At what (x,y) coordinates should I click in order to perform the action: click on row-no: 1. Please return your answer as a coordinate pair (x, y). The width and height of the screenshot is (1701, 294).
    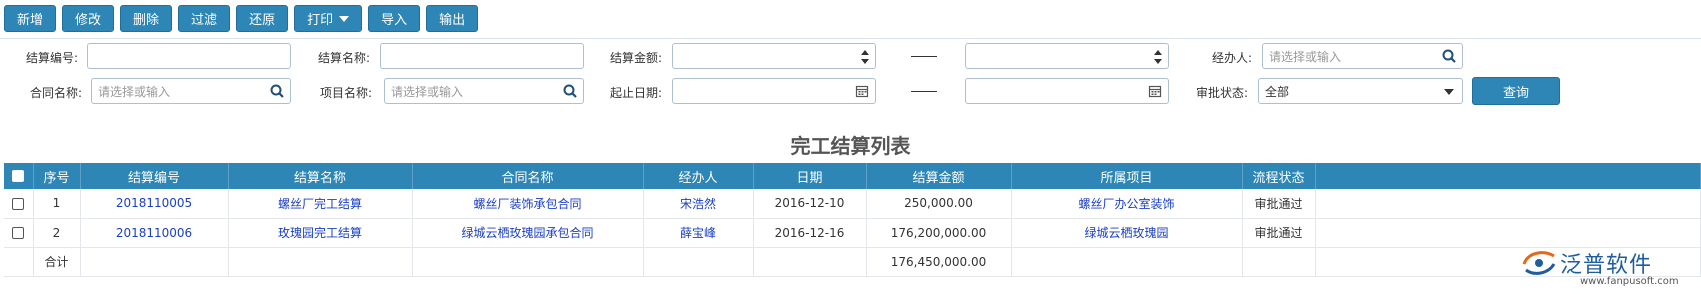
    Looking at the image, I should click on (57, 204).